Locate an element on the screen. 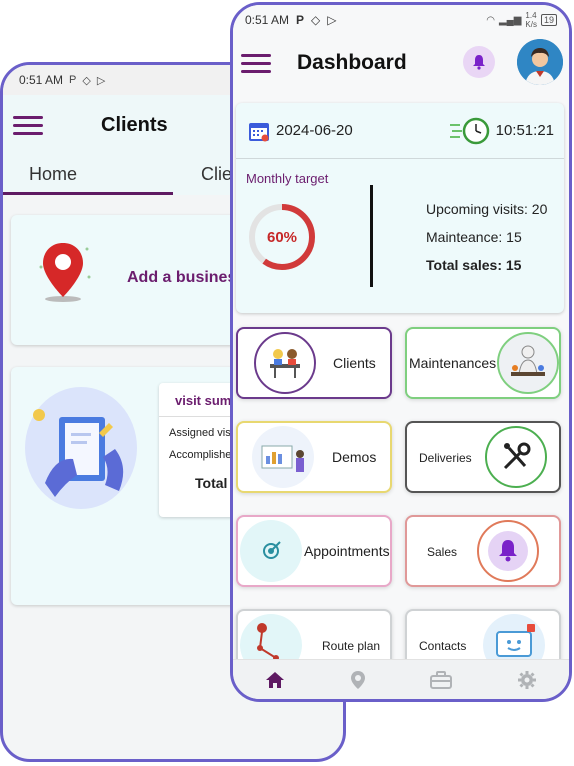  tools-icon is located at coordinates (516, 457).